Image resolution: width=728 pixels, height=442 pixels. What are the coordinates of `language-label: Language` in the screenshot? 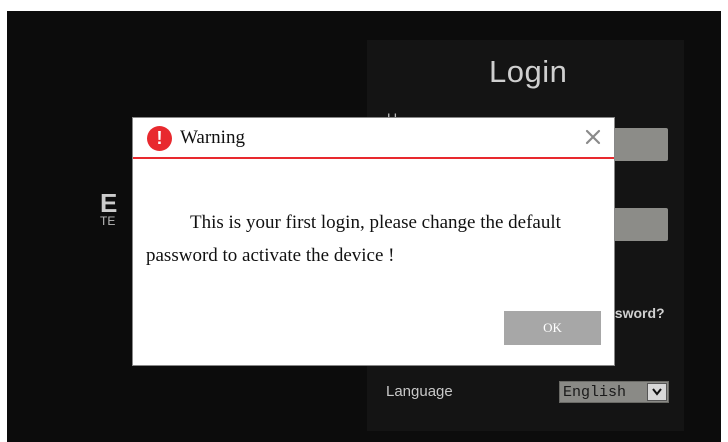 It's located at (419, 391).